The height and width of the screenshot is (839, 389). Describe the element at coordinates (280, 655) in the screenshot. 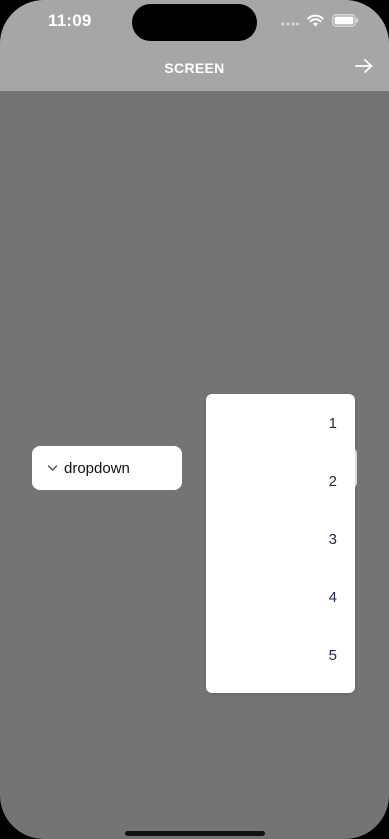

I see `dropdown-option-5: 5` at that location.